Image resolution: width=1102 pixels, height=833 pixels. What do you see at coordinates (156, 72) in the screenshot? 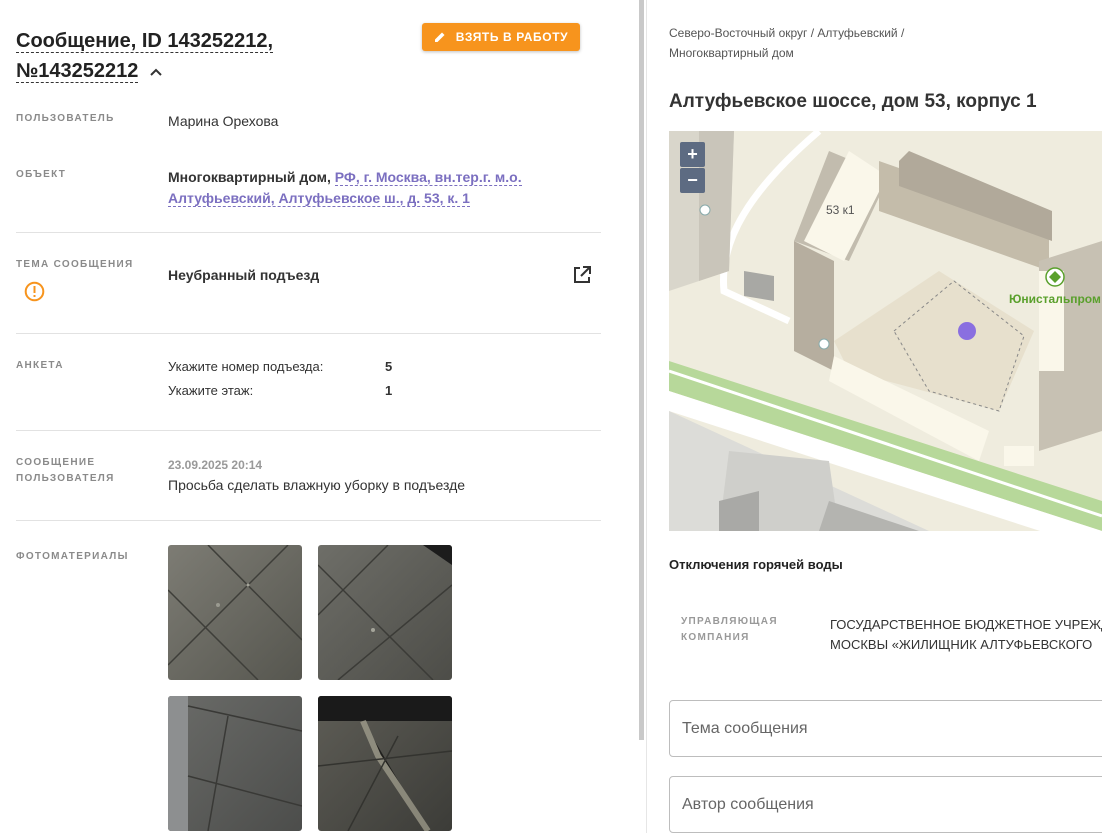
I see `chevron-up-icon` at bounding box center [156, 72].